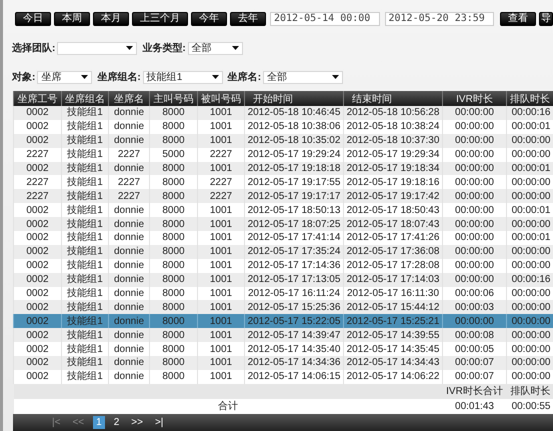 Image resolution: width=553 pixels, height=431 pixels. Describe the element at coordinates (393, 238) in the screenshot. I see `table-cell: 2012-05-17 17:41:26` at that location.